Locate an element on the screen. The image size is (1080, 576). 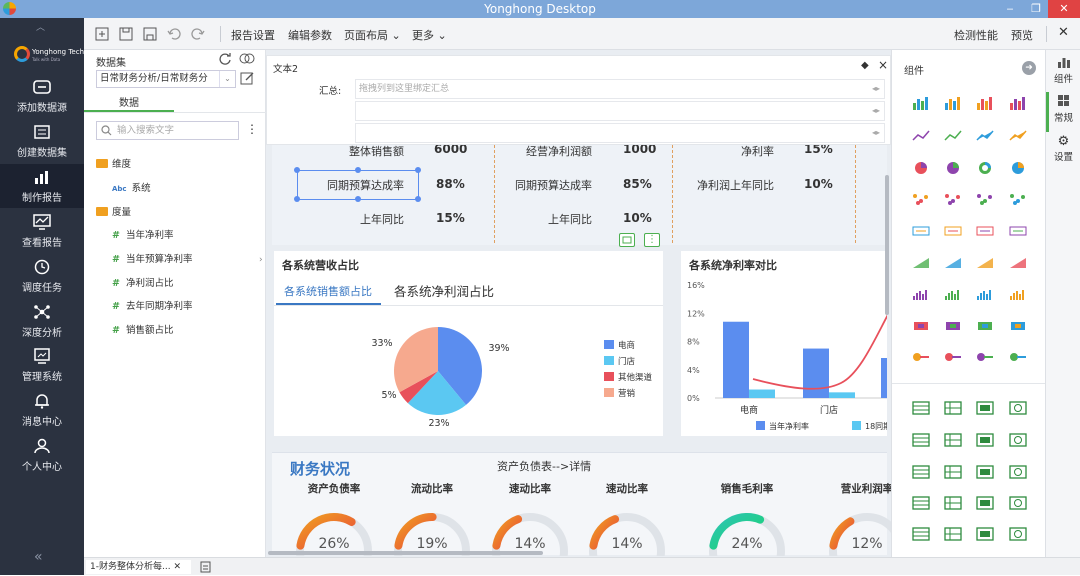
element-data-icon is located at coordinates (627, 240).